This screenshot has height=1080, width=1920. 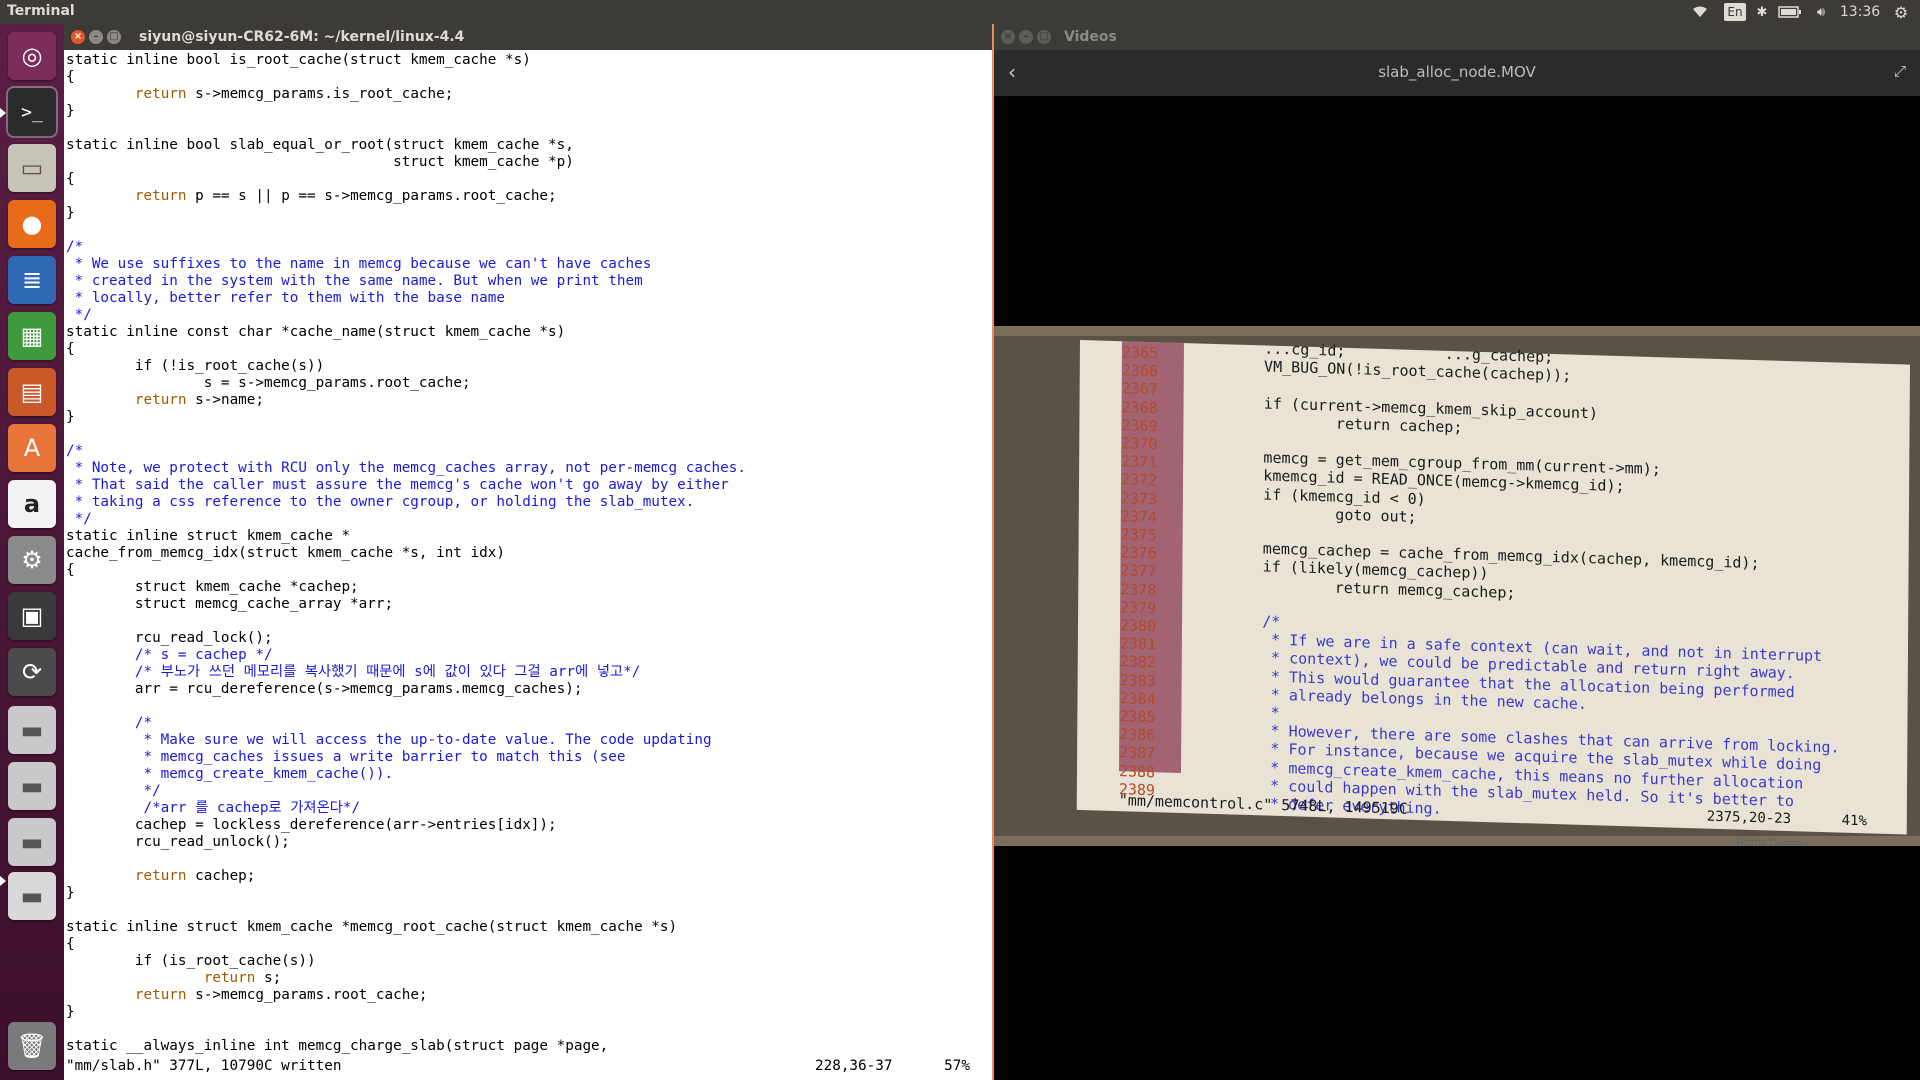 I want to click on wifi-icon, so click(x=1700, y=12).